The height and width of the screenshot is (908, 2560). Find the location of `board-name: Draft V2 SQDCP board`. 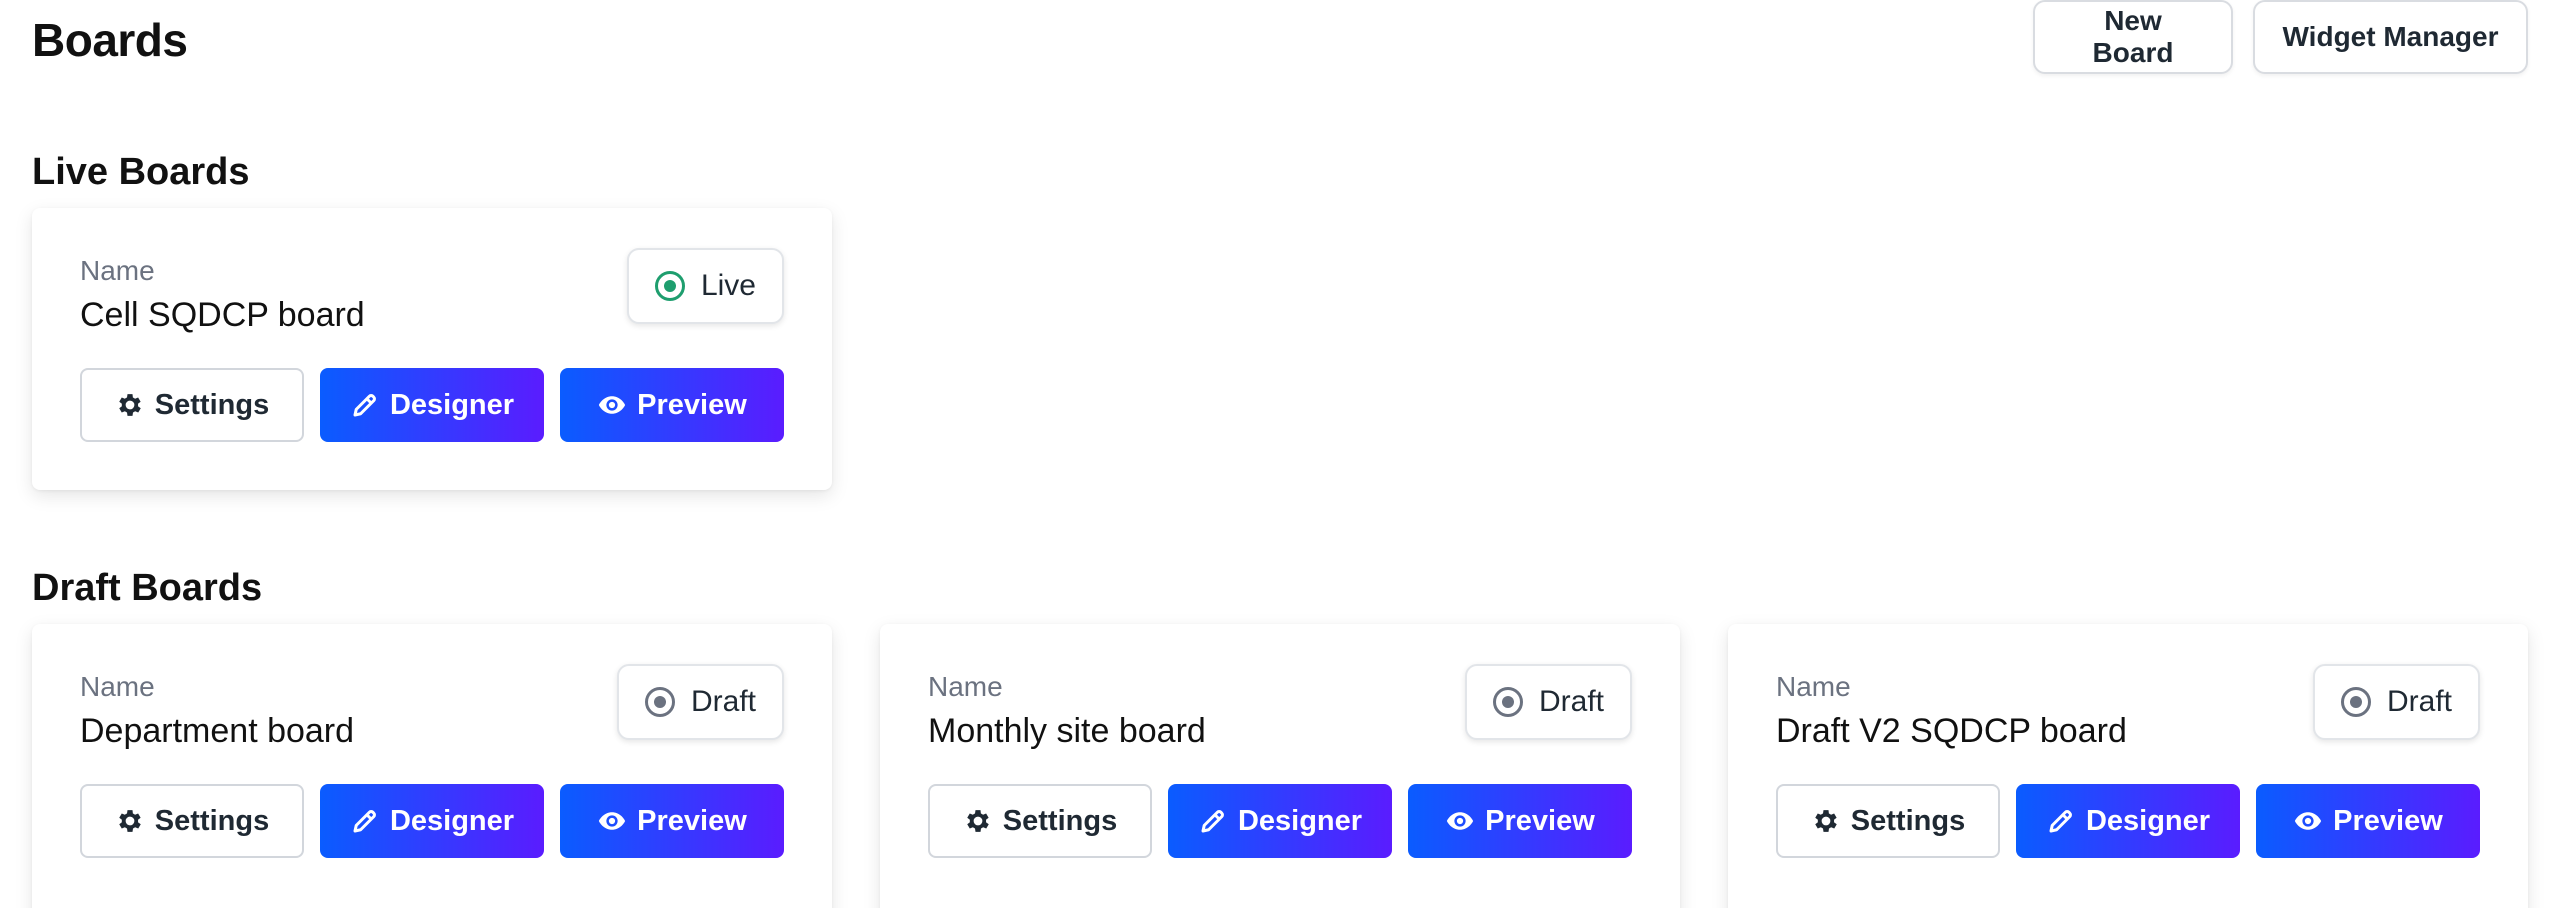

board-name: Draft V2 SQDCP board is located at coordinates (1951, 731).